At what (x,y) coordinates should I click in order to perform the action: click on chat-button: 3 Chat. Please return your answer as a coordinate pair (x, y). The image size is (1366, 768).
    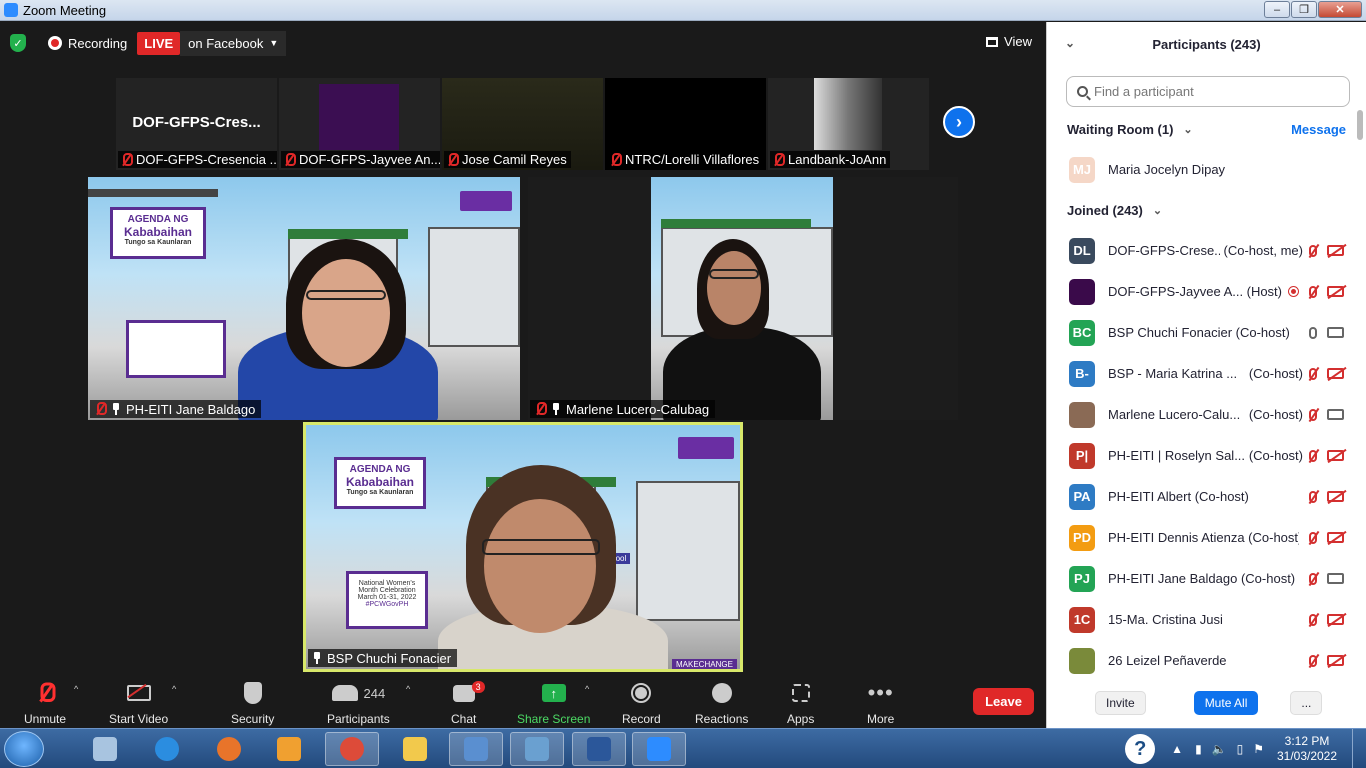
    Looking at the image, I should click on (468, 703).